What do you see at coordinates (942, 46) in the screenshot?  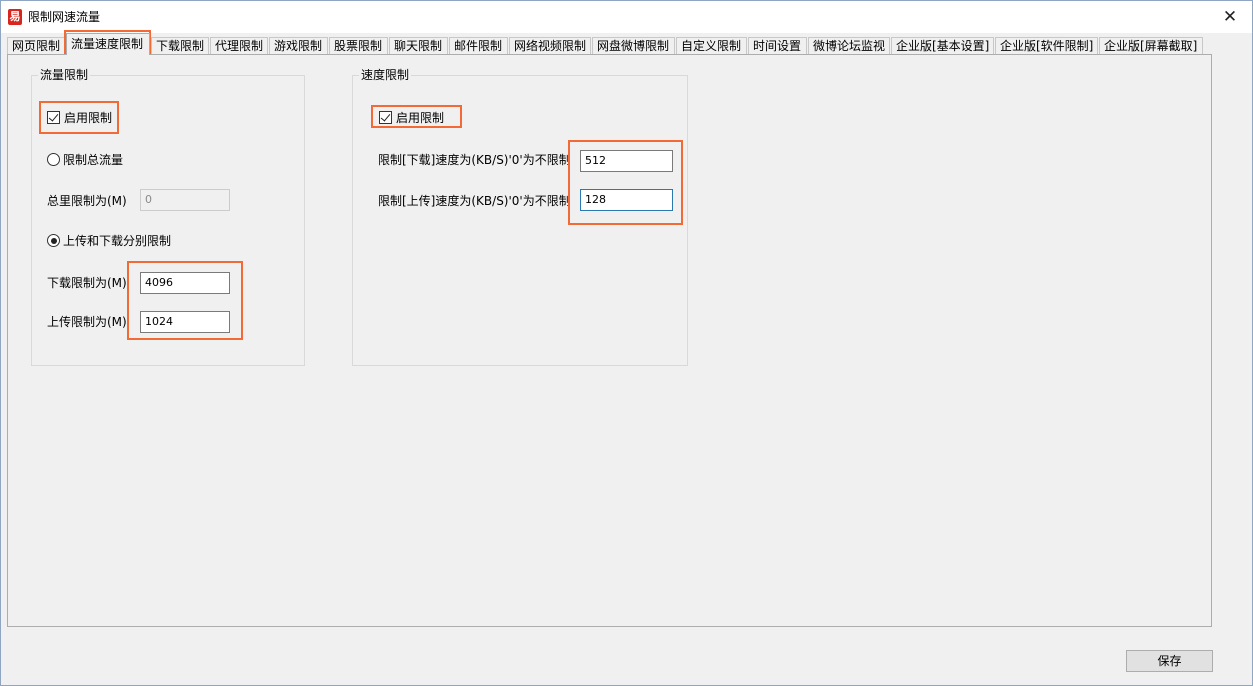 I see `tab-enterprise-basic: 企业版[基本设置]` at bounding box center [942, 46].